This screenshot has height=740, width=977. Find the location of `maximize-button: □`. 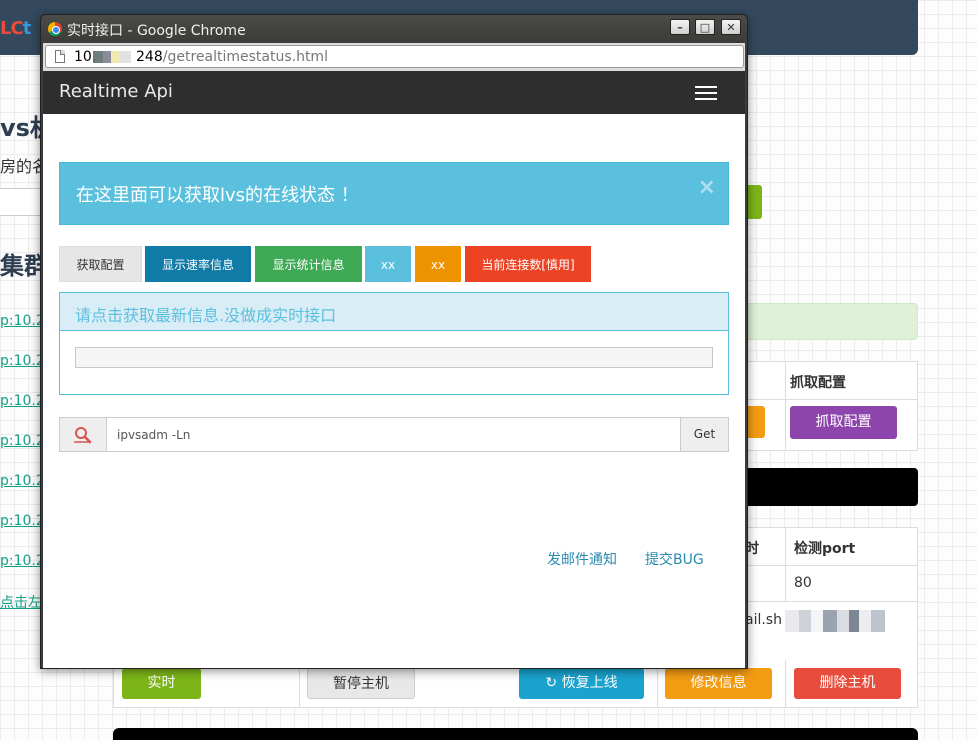

maximize-button: □ is located at coordinates (705, 27).